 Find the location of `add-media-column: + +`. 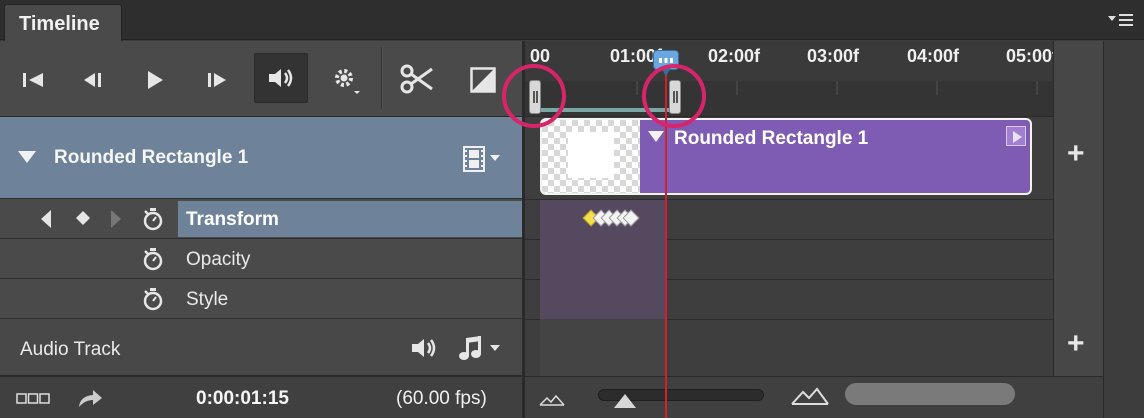

add-media-column: + + is located at coordinates (1078, 208).